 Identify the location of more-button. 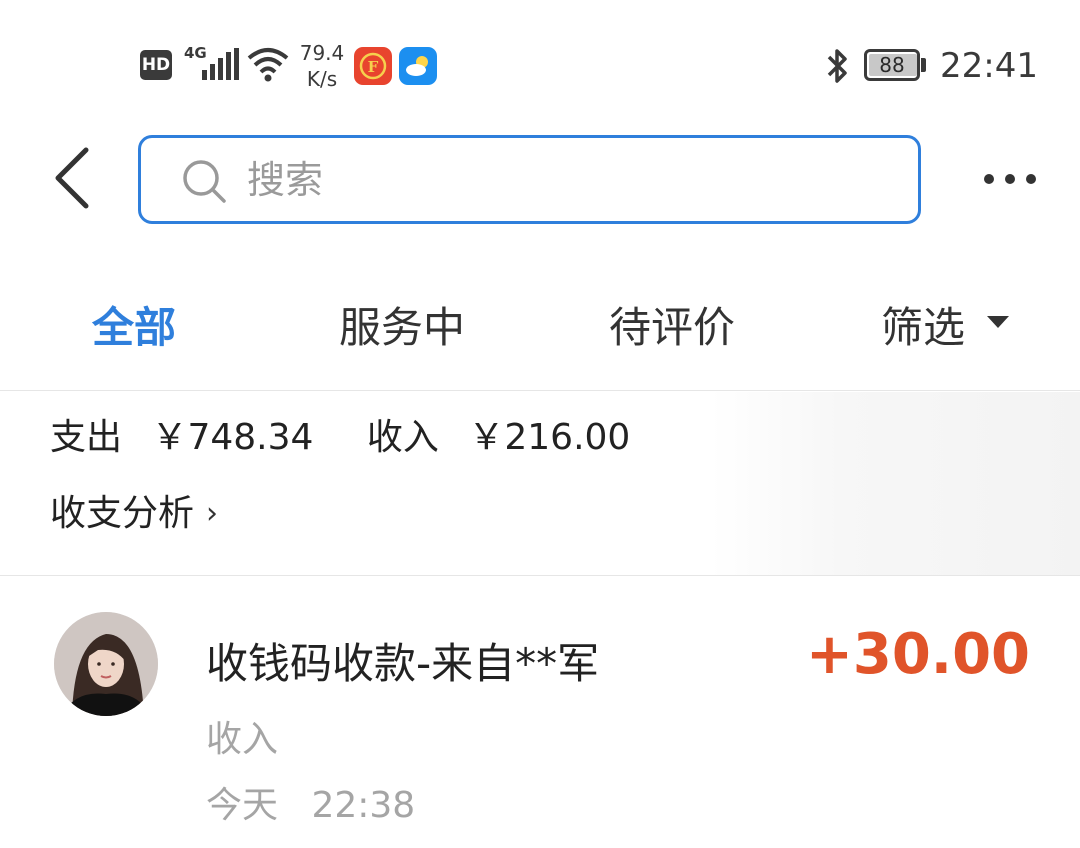
(1010, 180).